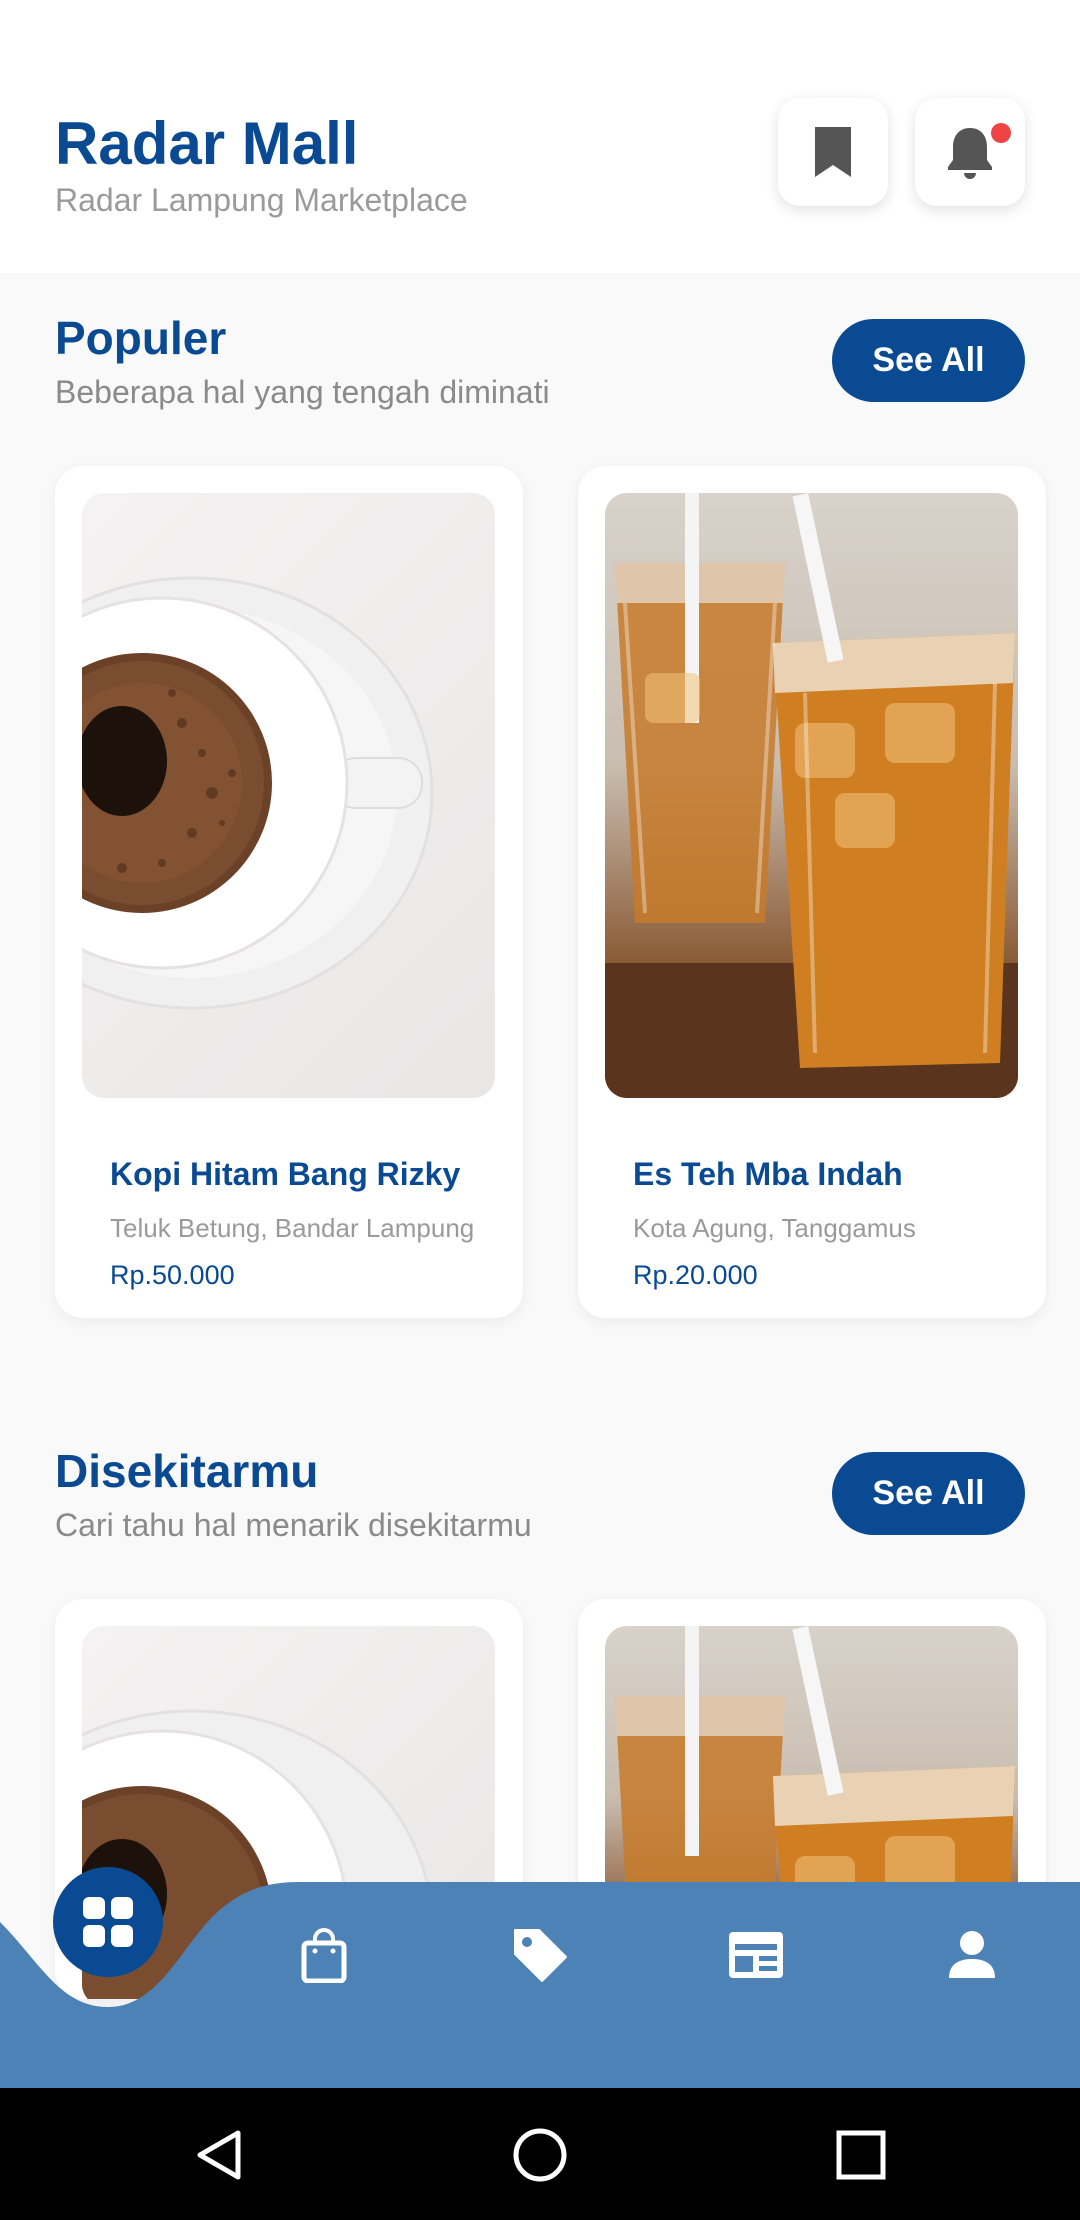  I want to click on bell-icon, so click(970, 153).